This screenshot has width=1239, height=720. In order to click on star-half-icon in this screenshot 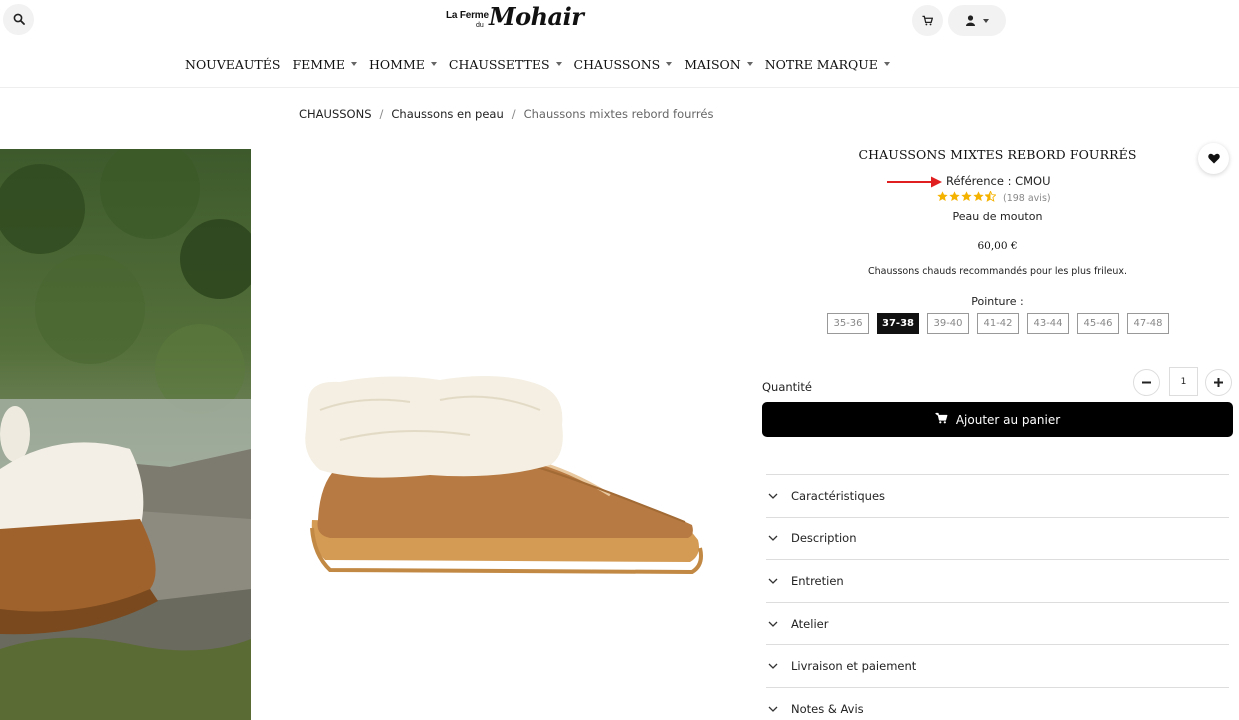, I will do `click(990, 197)`.